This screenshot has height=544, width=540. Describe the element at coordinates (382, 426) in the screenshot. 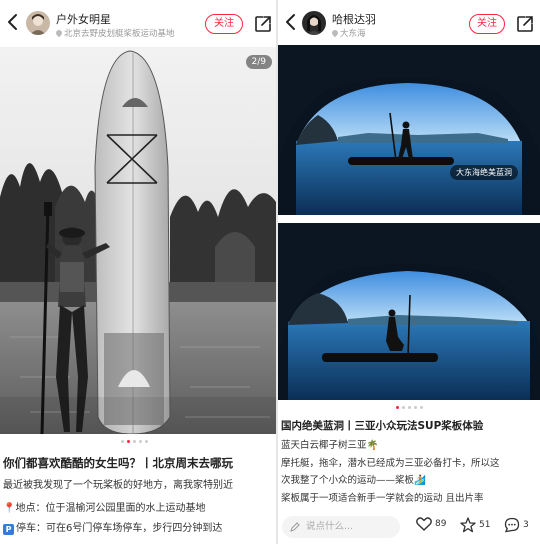

I see `post-title: 国内绝美蓝洞丨三亚小众玩法SUP桨板体验` at that location.